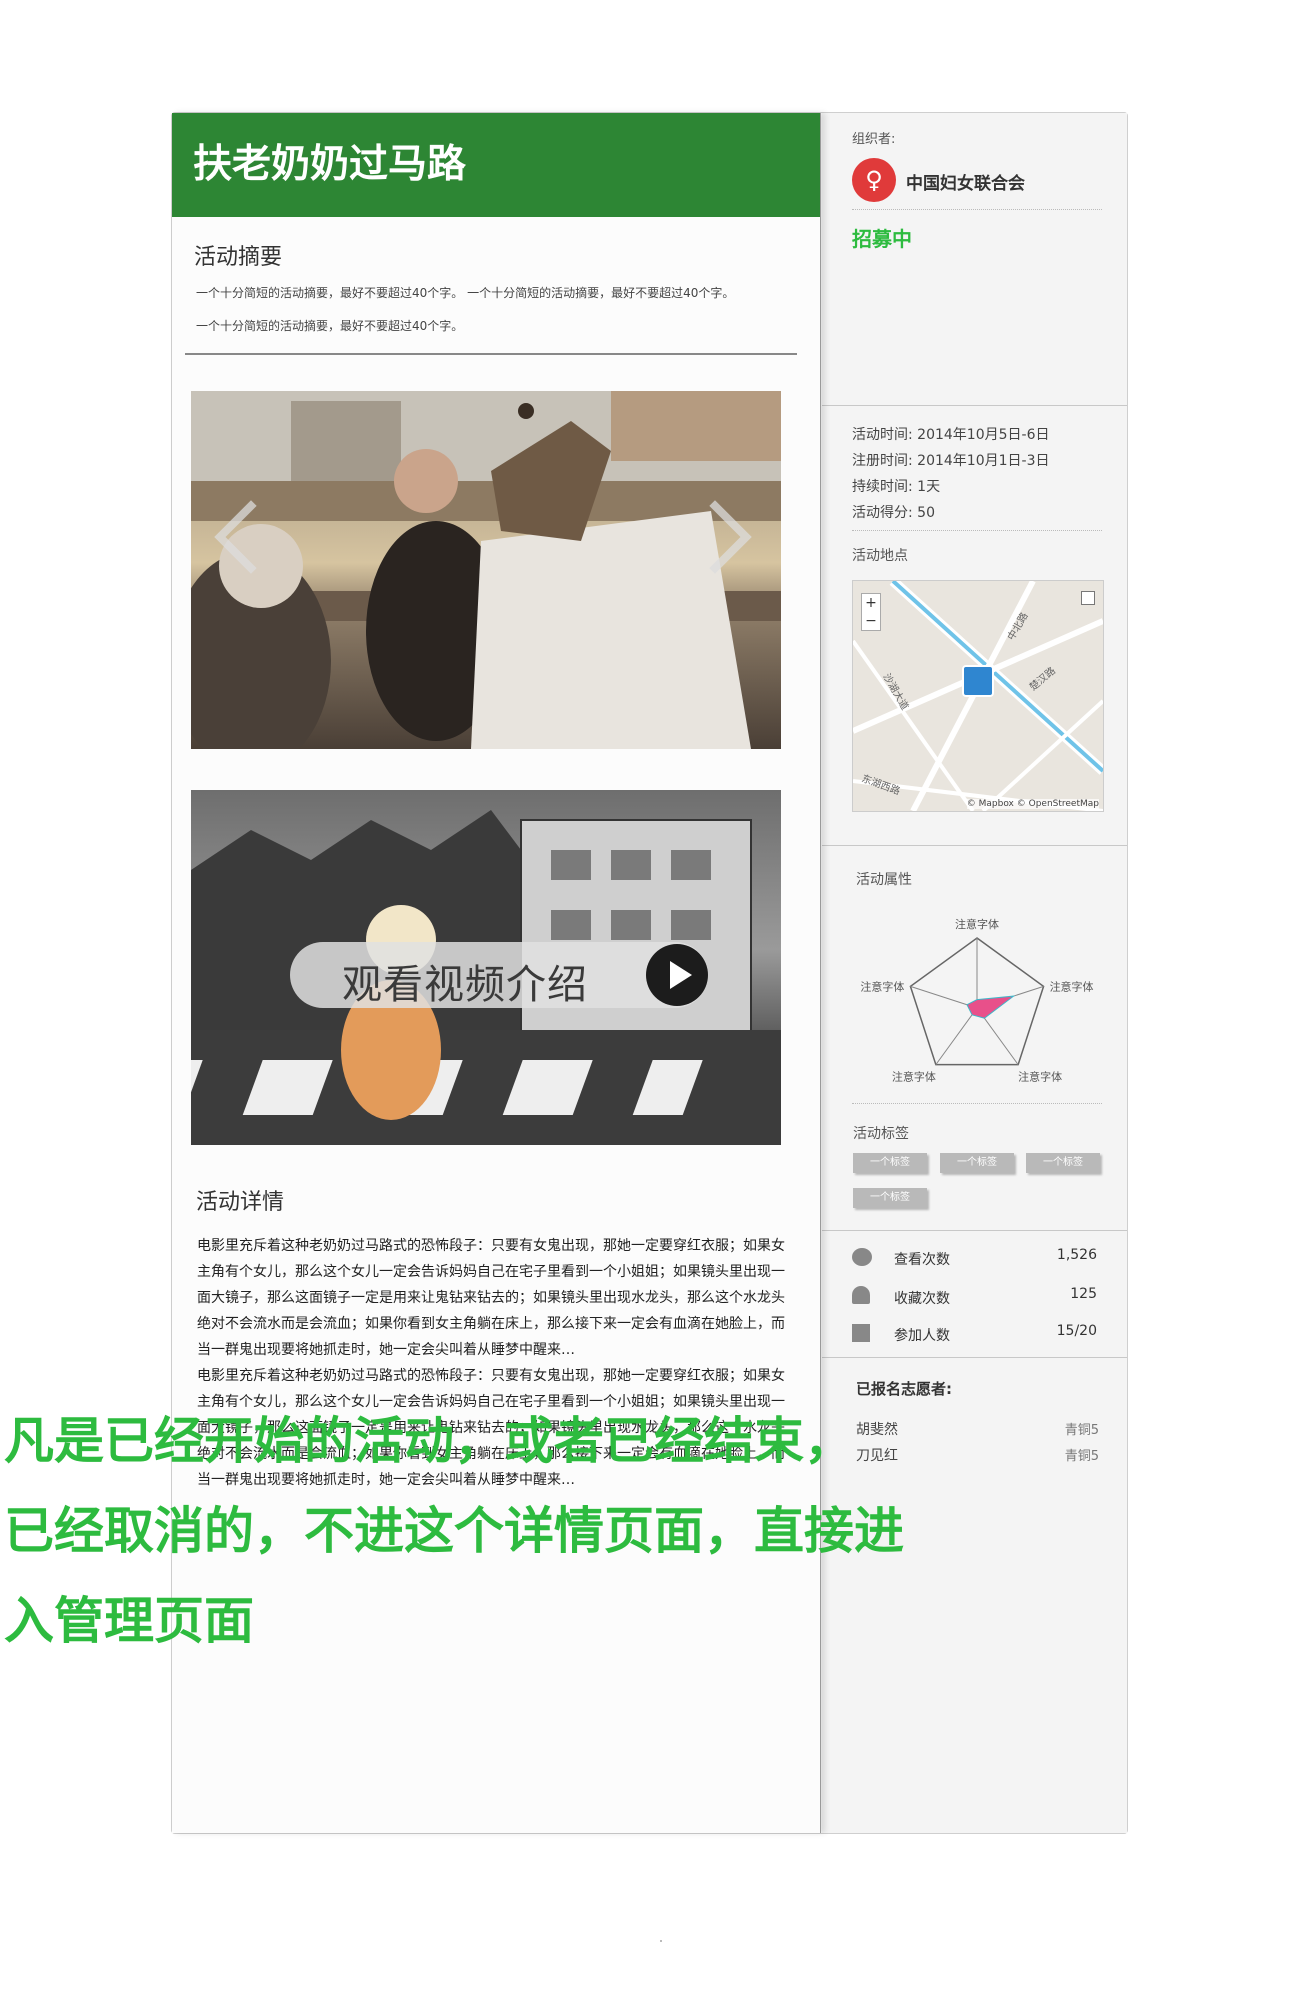 This screenshot has width=1300, height=2000. What do you see at coordinates (882, 513) in the screenshot?
I see `activity-score-label: 活动得分:` at bounding box center [882, 513].